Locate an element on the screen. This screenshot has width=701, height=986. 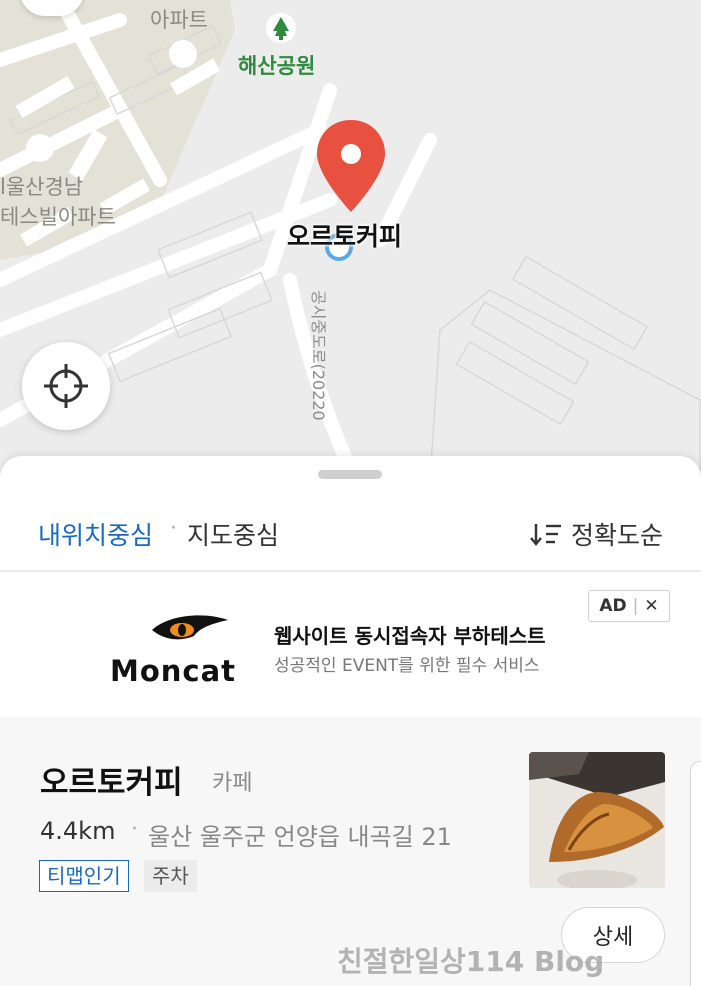
location-pin-icon is located at coordinates (351, 166).